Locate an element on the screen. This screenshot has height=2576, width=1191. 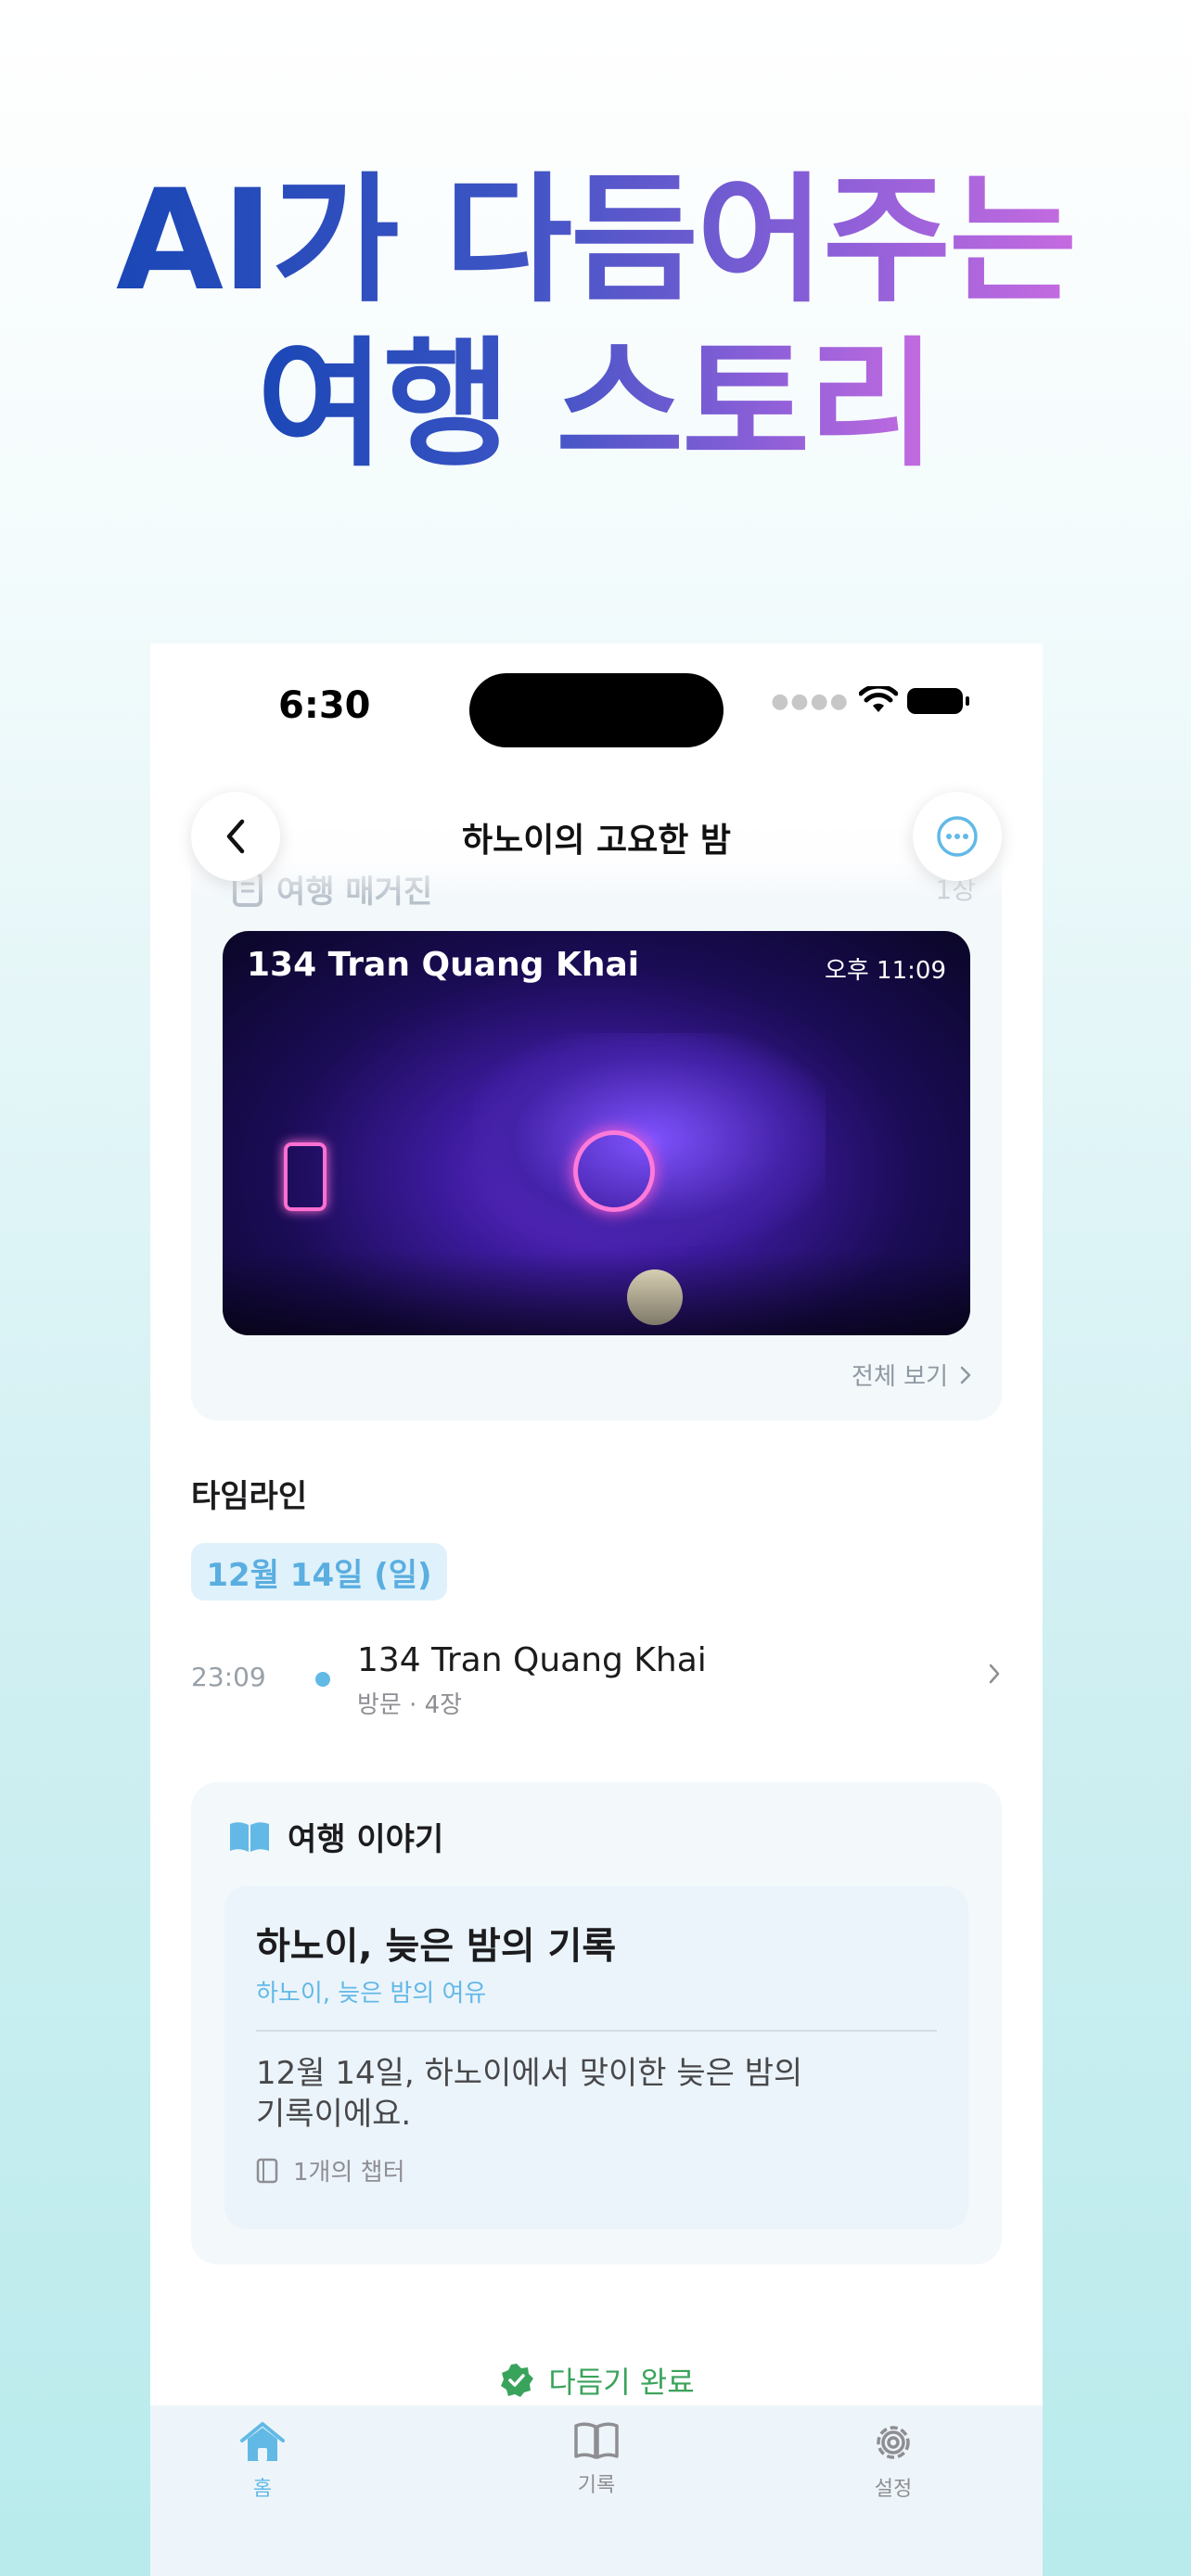
tab-records-label: 기록 is located at coordinates (597, 2486).